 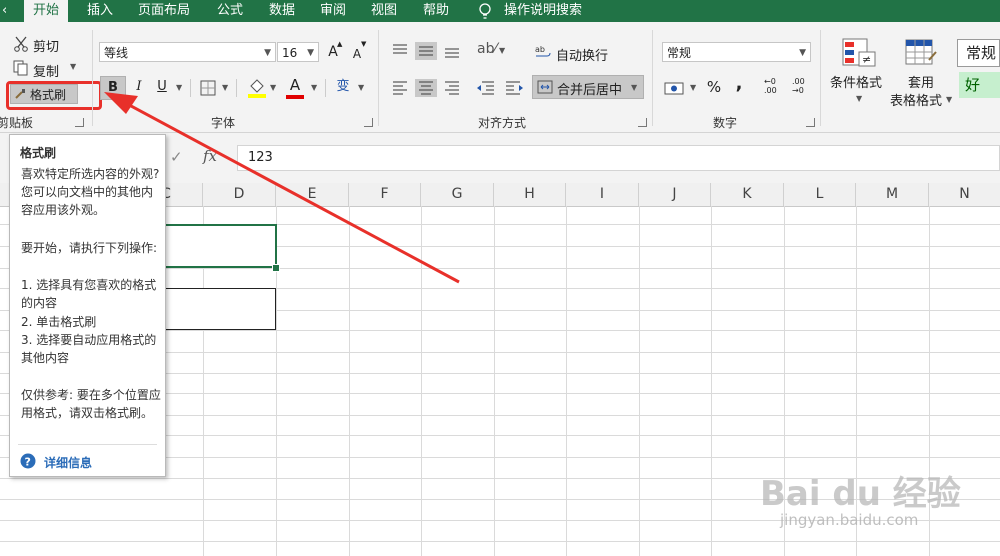 I want to click on tooltip-start-heading: 要开始，请执行下列操作:, so click(x=89, y=248).